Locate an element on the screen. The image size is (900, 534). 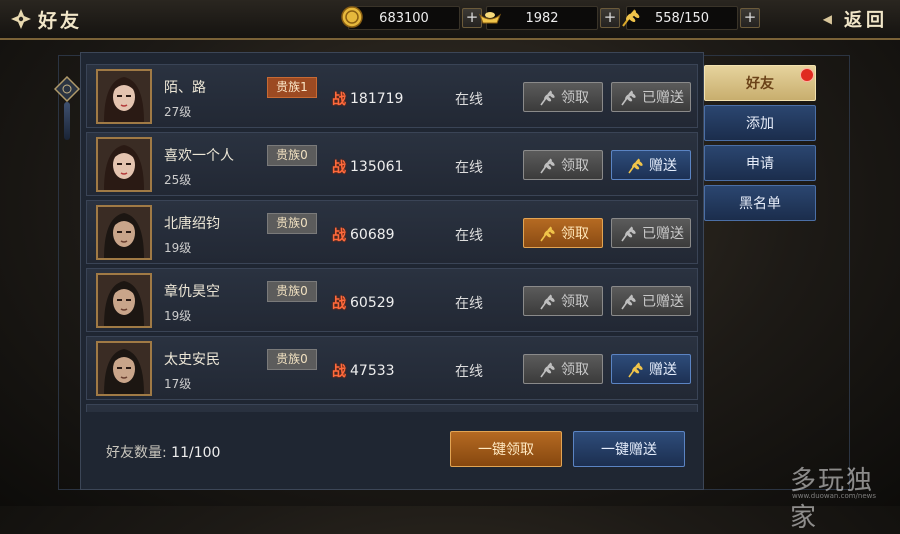
friend-list-footer: 好友数量: 11/100 一键领取 一键赠送 is located at coordinates (392, 450).